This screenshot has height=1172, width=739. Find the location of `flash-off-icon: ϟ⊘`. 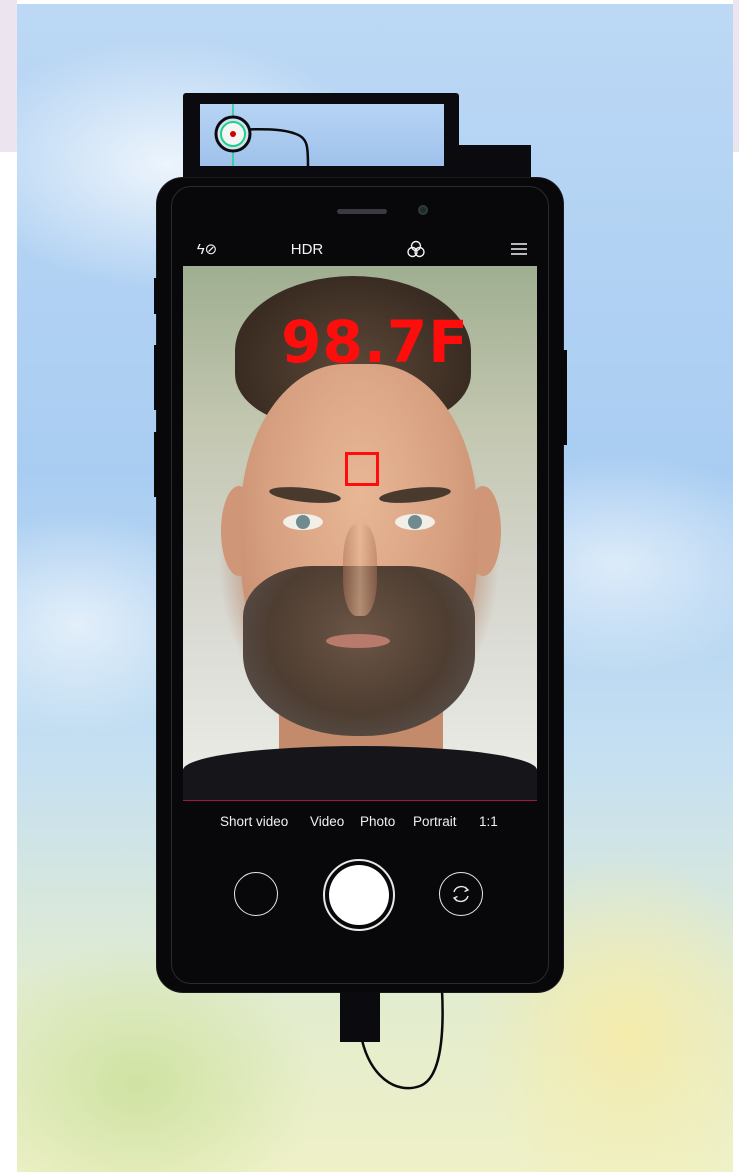

flash-off-icon: ϟ⊘ is located at coordinates (207, 249).